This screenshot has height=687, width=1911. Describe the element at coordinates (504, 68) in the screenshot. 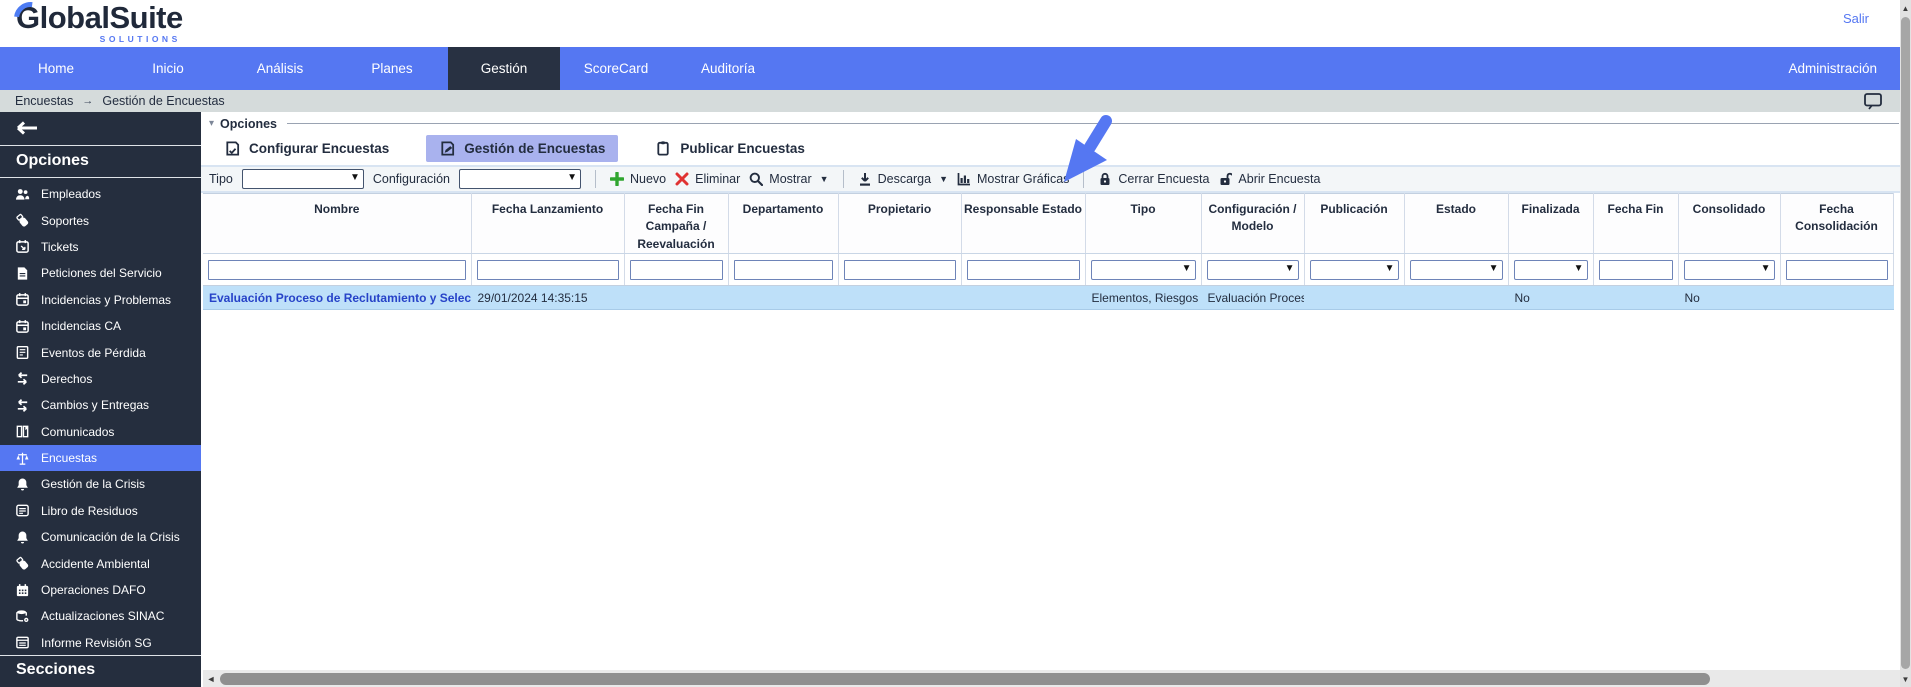

I see `nav-item-gestion: Gestión` at that location.